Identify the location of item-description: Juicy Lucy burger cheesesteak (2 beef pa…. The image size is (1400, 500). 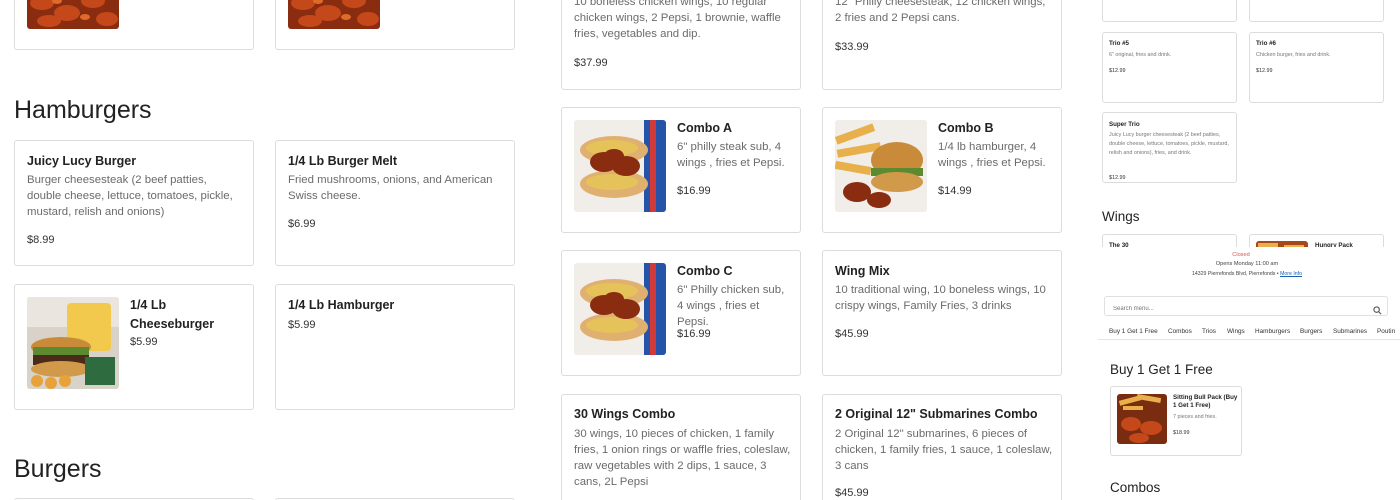
(1169, 144).